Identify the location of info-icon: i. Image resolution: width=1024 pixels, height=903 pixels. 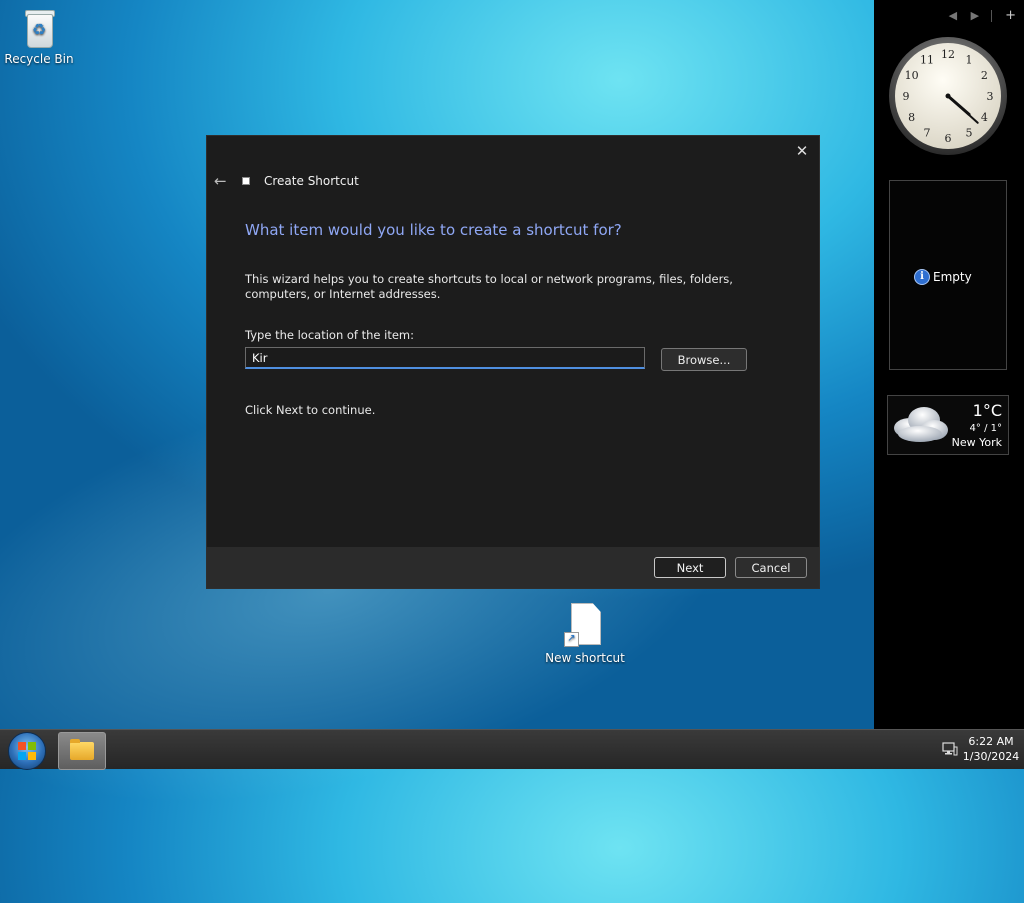
(922, 277).